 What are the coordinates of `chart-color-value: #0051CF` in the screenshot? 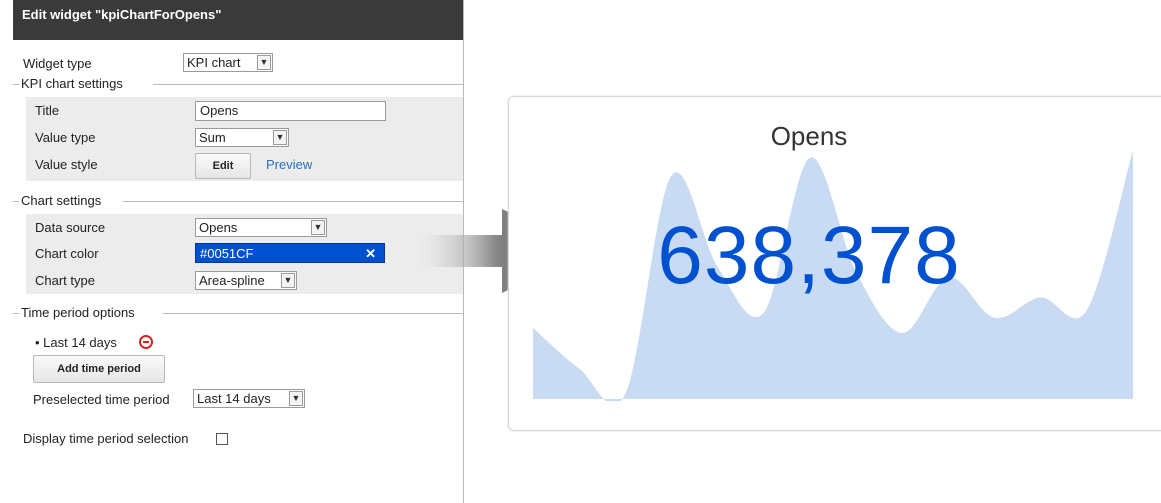 It's located at (227, 253).